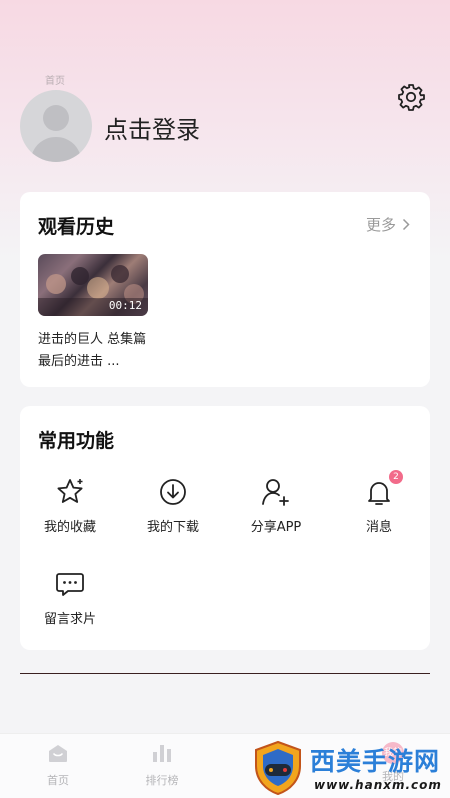 This screenshot has width=450, height=798. I want to click on watermark-url: www.hanxm.com, so click(378, 785).